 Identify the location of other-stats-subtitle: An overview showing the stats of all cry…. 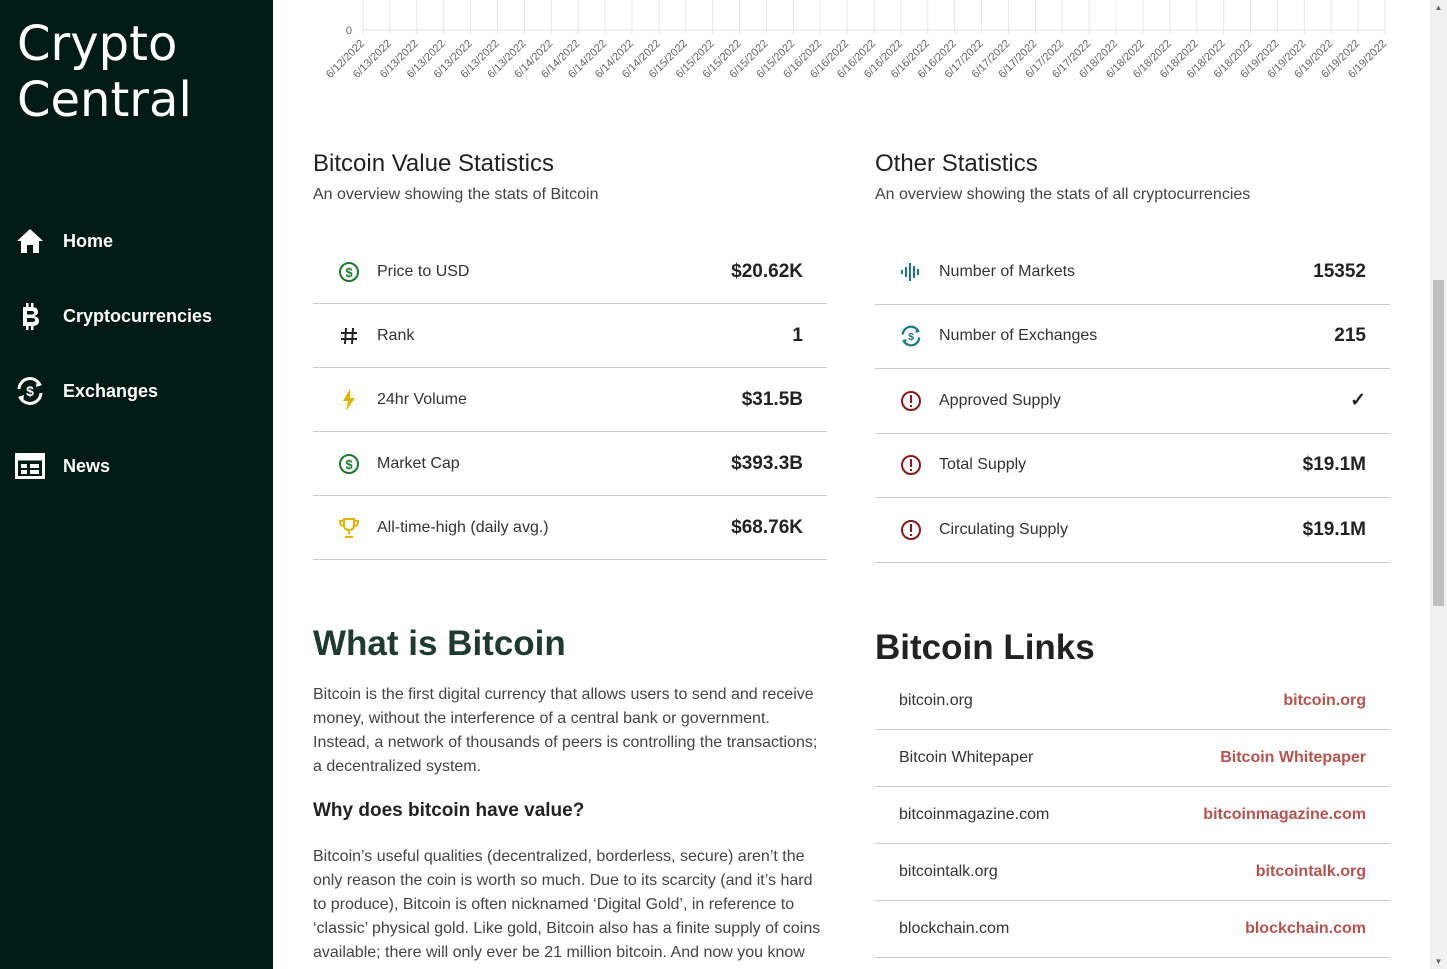
(1063, 194).